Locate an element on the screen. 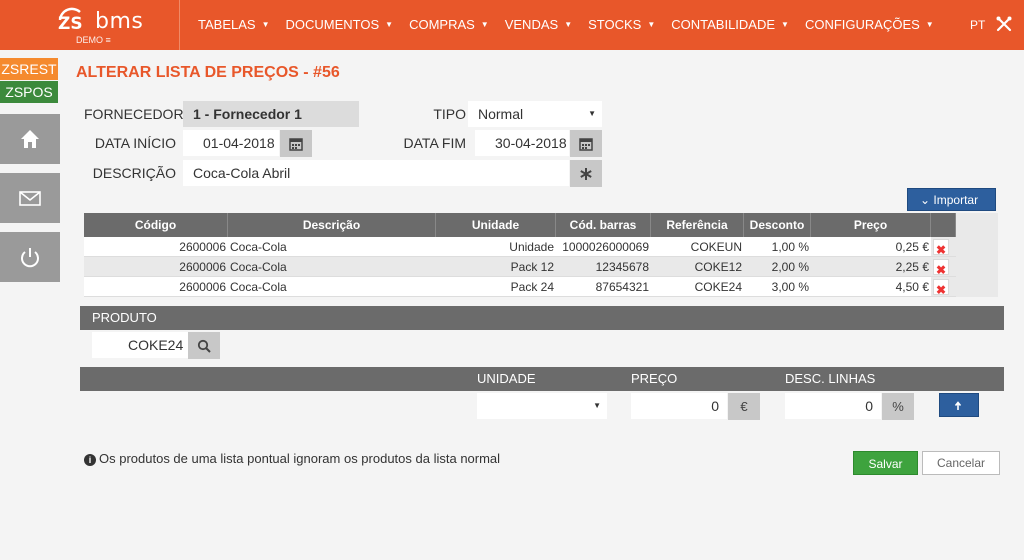 This screenshot has height=560, width=1024. menu-compras: COMPRAS ▼ is located at coordinates (449, 25).